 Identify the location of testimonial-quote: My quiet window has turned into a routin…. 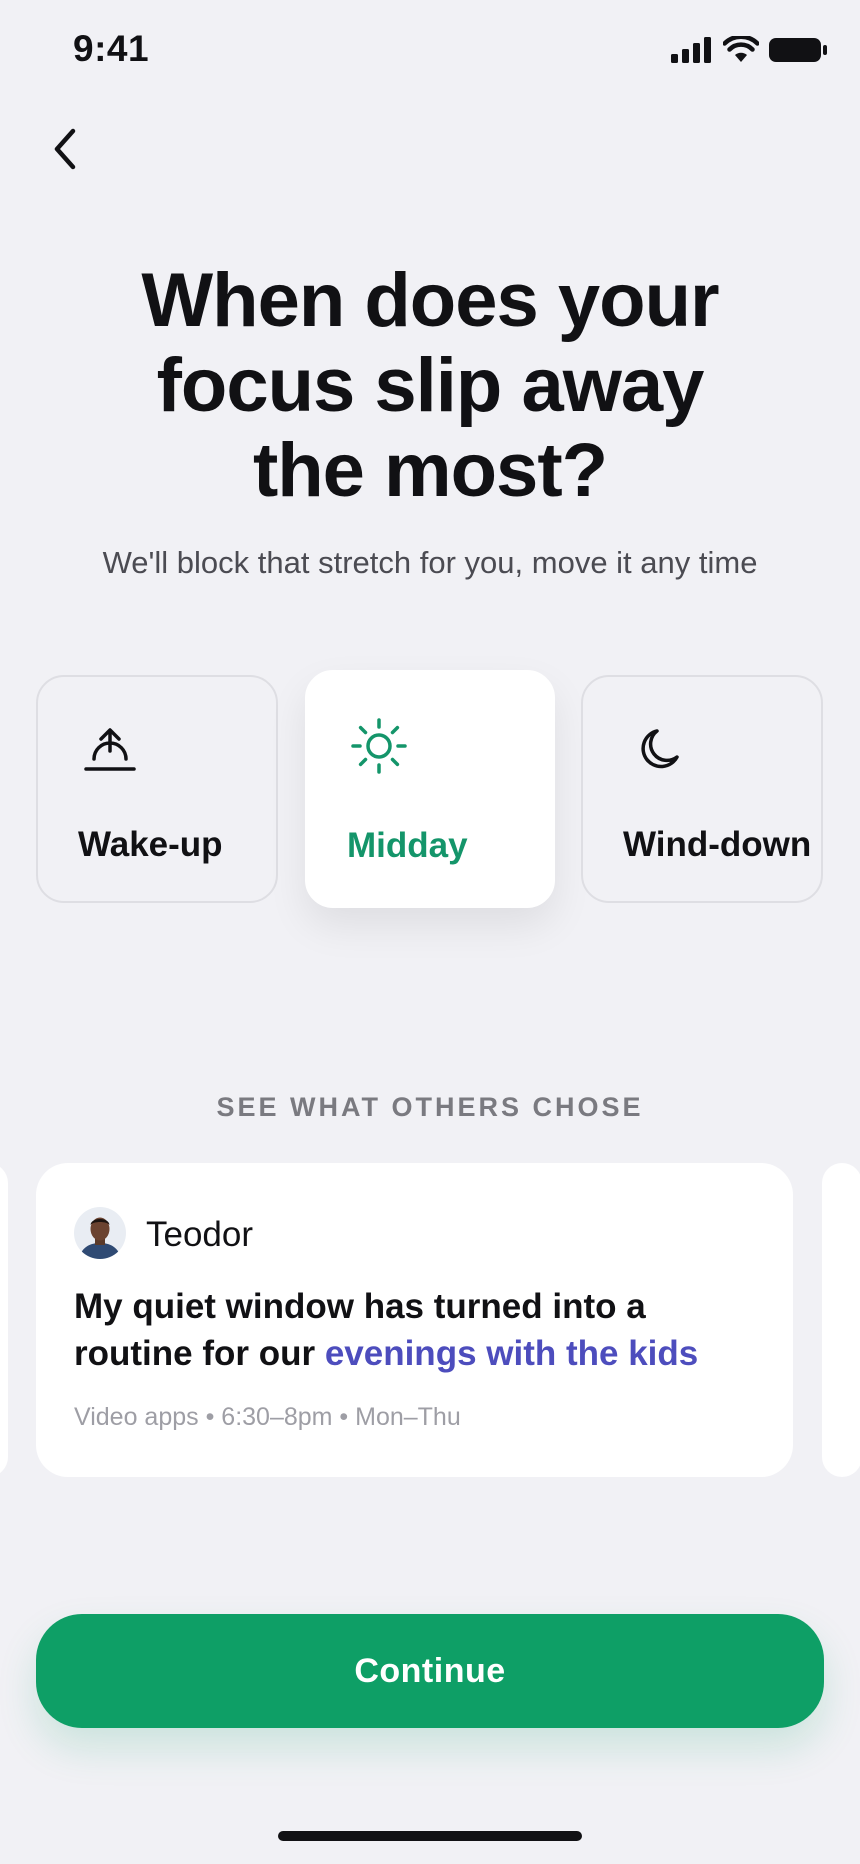
(414, 1330).